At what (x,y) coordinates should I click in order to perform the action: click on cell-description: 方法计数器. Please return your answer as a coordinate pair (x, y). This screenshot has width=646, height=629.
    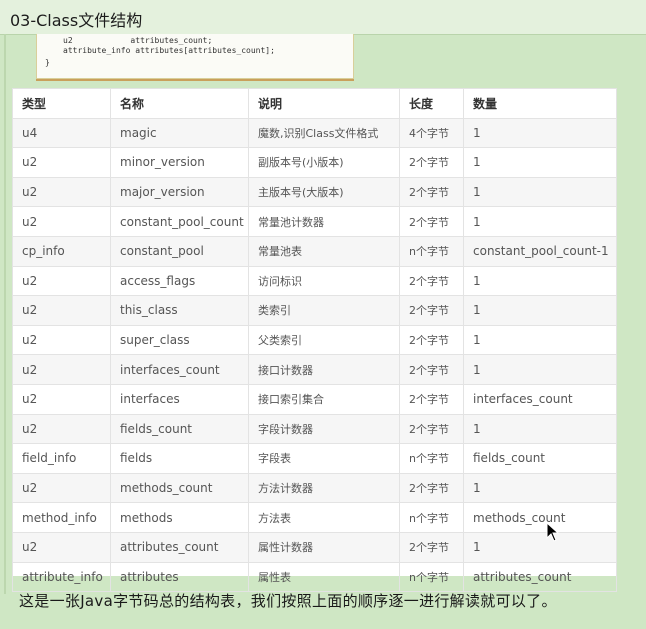
    Looking at the image, I should click on (324, 488).